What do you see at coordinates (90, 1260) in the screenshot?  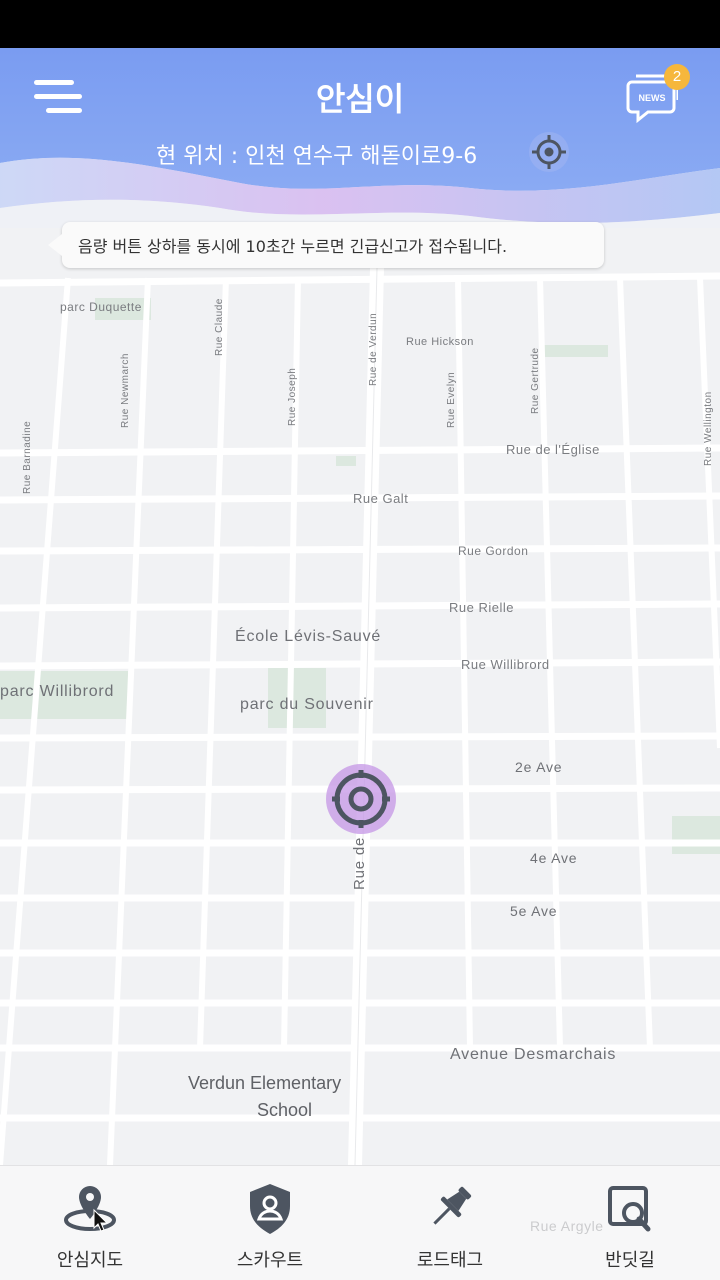 I see `nav-label: 안심지도` at bounding box center [90, 1260].